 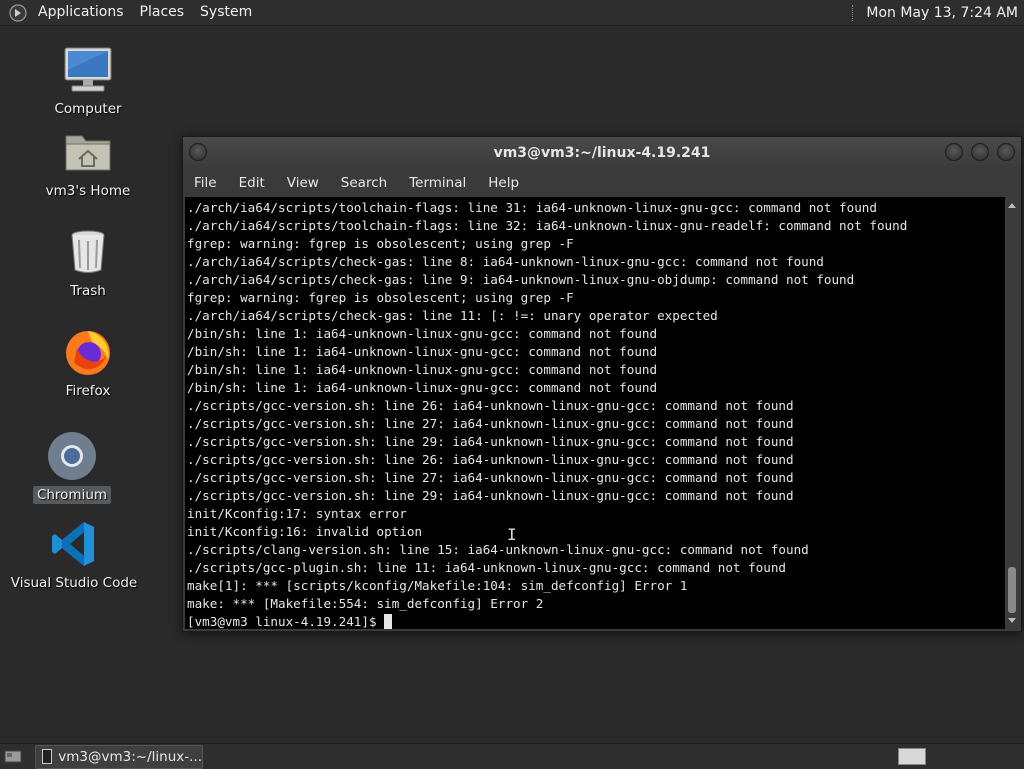 I want to click on shell-prompt: [vm3@vm3 linux-4.19.241]$, so click(x=286, y=621).